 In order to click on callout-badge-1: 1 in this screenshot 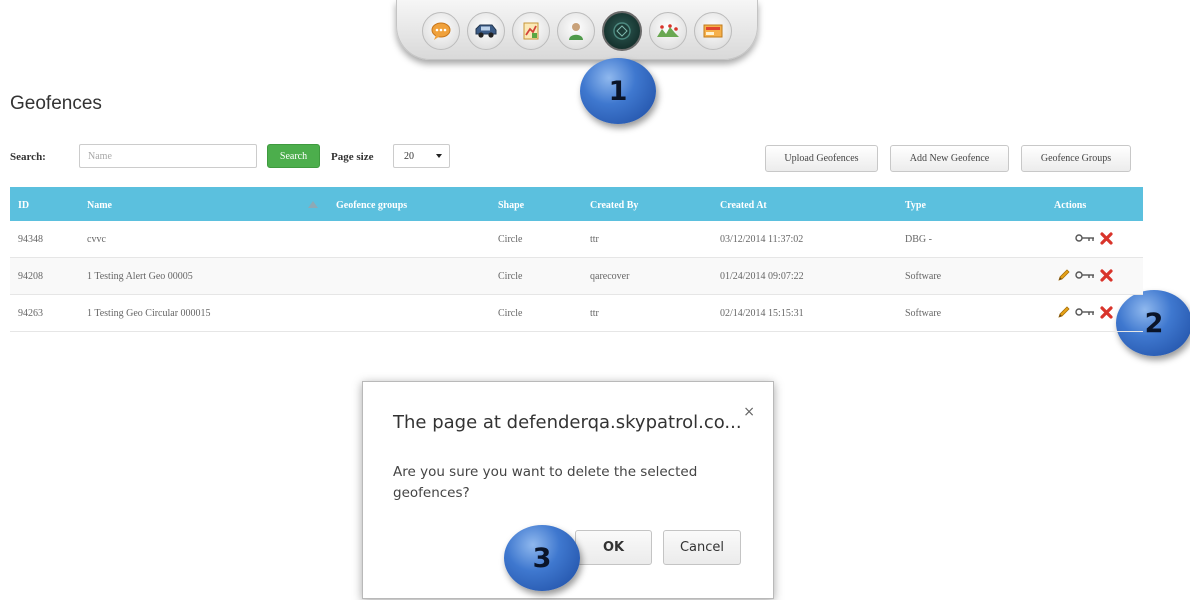, I will do `click(618, 91)`.